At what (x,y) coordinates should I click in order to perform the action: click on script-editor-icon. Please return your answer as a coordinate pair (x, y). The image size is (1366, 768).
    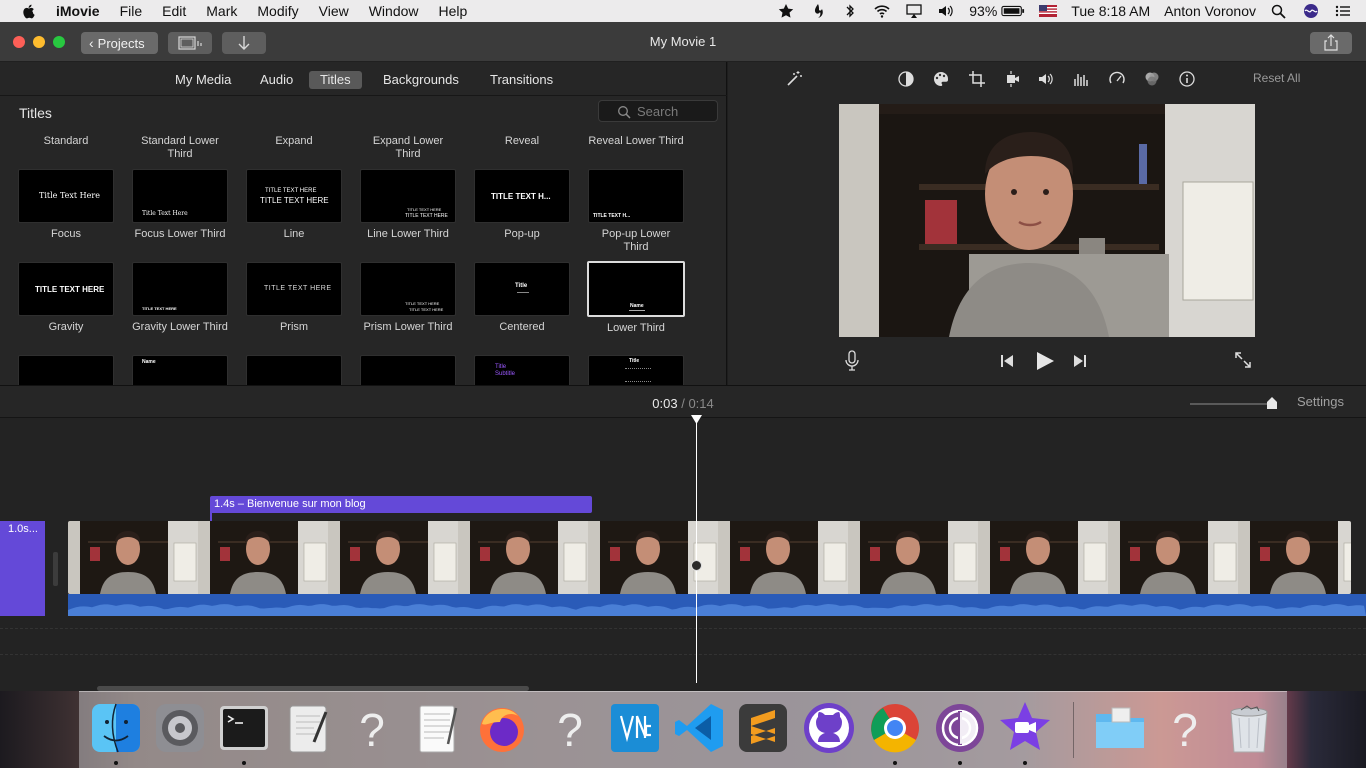
    Looking at the image, I should click on (308, 728).